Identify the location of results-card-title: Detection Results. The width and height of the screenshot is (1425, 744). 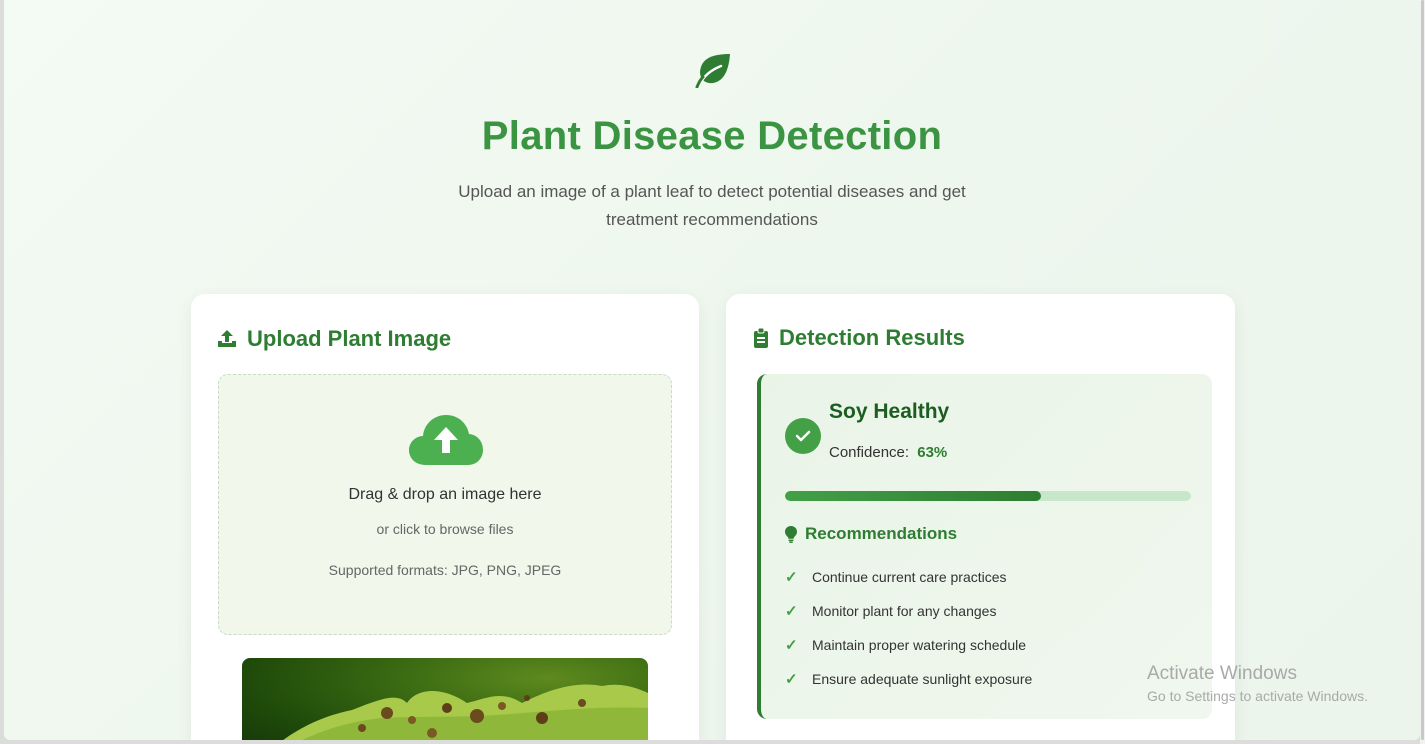
(859, 338).